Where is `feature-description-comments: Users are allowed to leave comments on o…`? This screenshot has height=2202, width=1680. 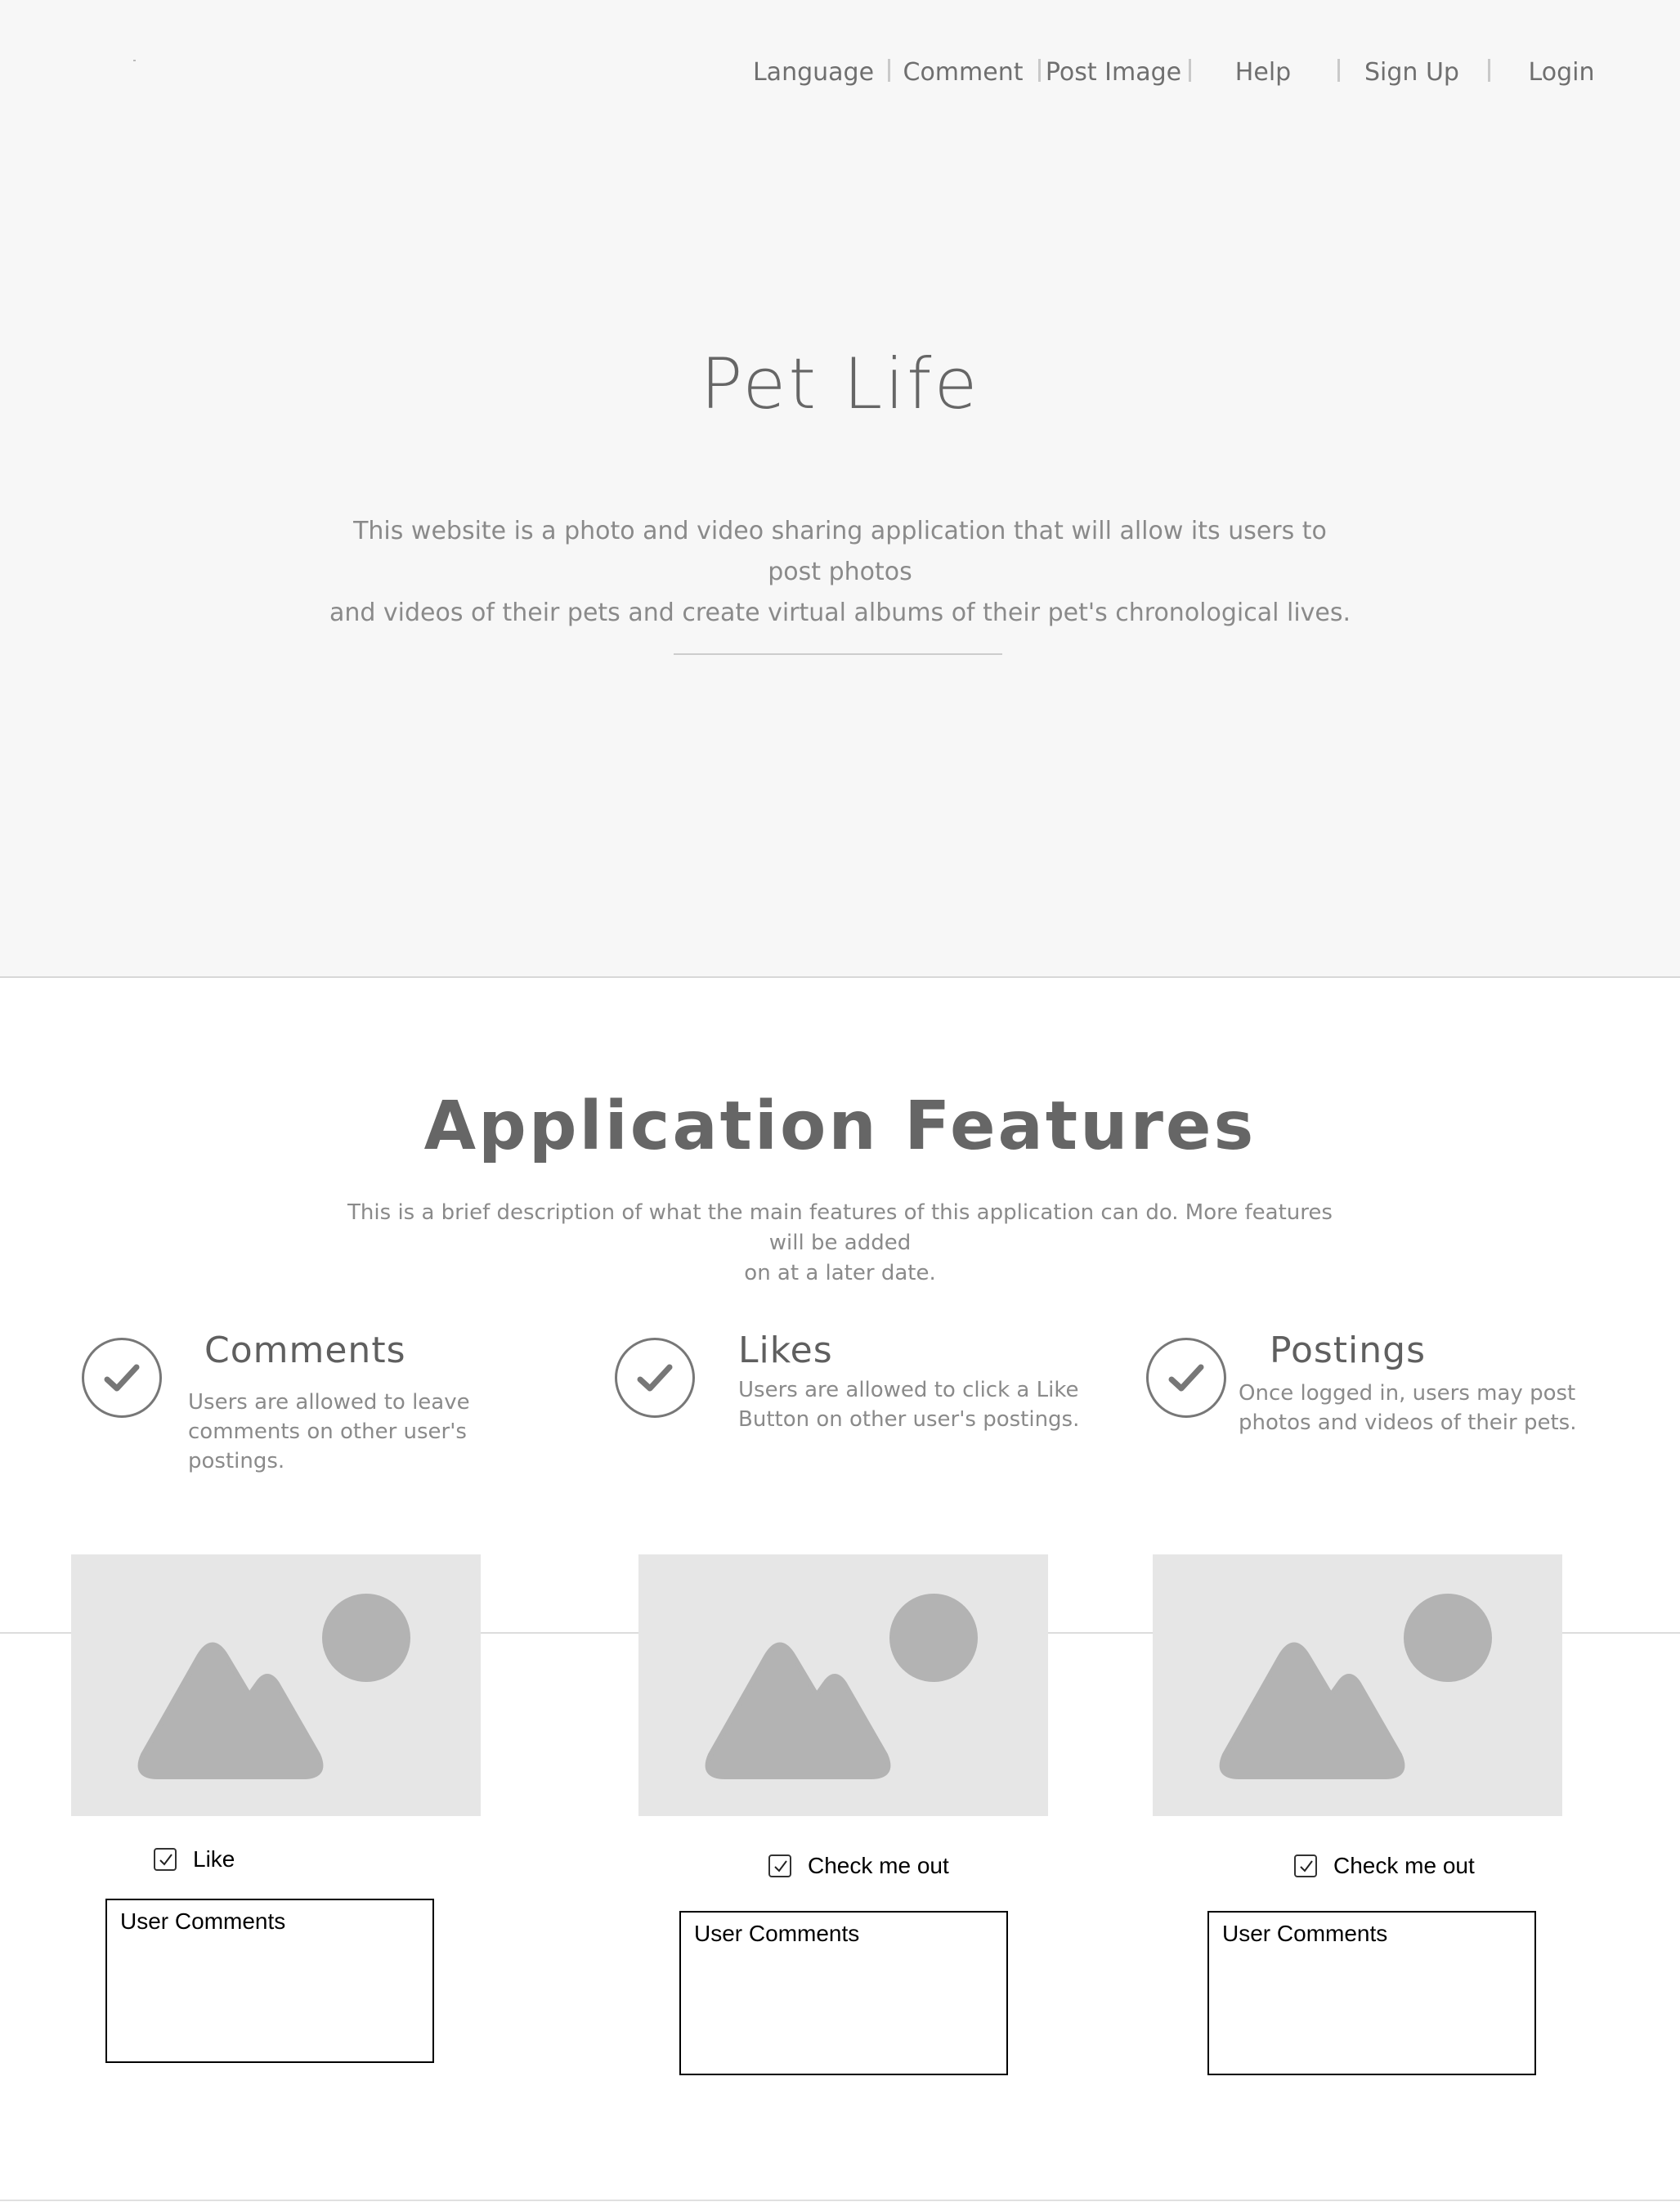 feature-description-comments: Users are allowed to leave comments on o… is located at coordinates (329, 1432).